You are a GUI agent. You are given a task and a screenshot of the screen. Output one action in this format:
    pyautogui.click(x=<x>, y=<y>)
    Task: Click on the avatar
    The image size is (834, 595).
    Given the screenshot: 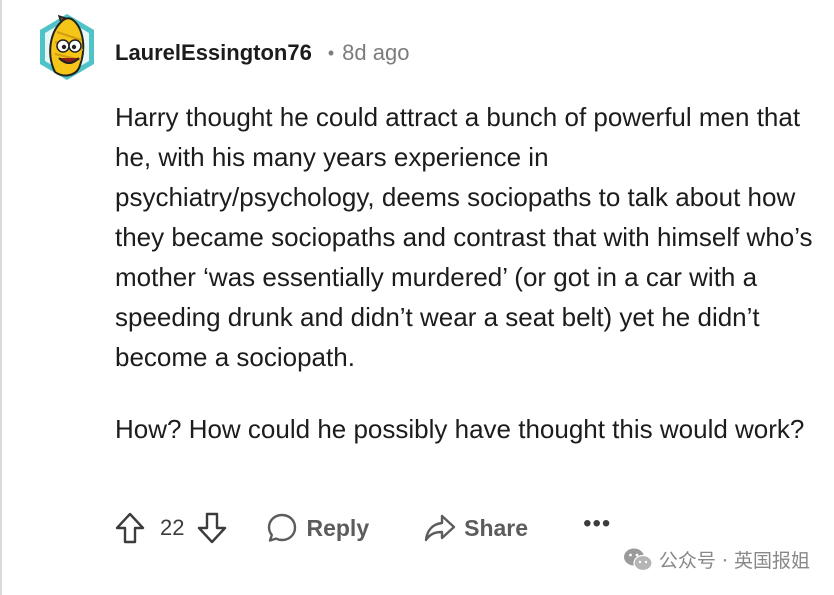 What is the action you would take?
    pyautogui.click(x=67, y=47)
    